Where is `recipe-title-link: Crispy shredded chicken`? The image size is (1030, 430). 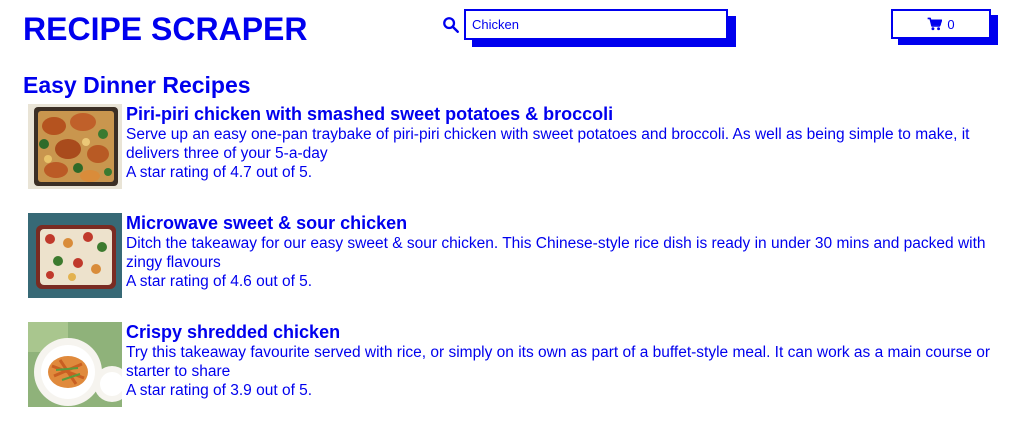
recipe-title-link: Crispy shredded chicken is located at coordinates (562, 332).